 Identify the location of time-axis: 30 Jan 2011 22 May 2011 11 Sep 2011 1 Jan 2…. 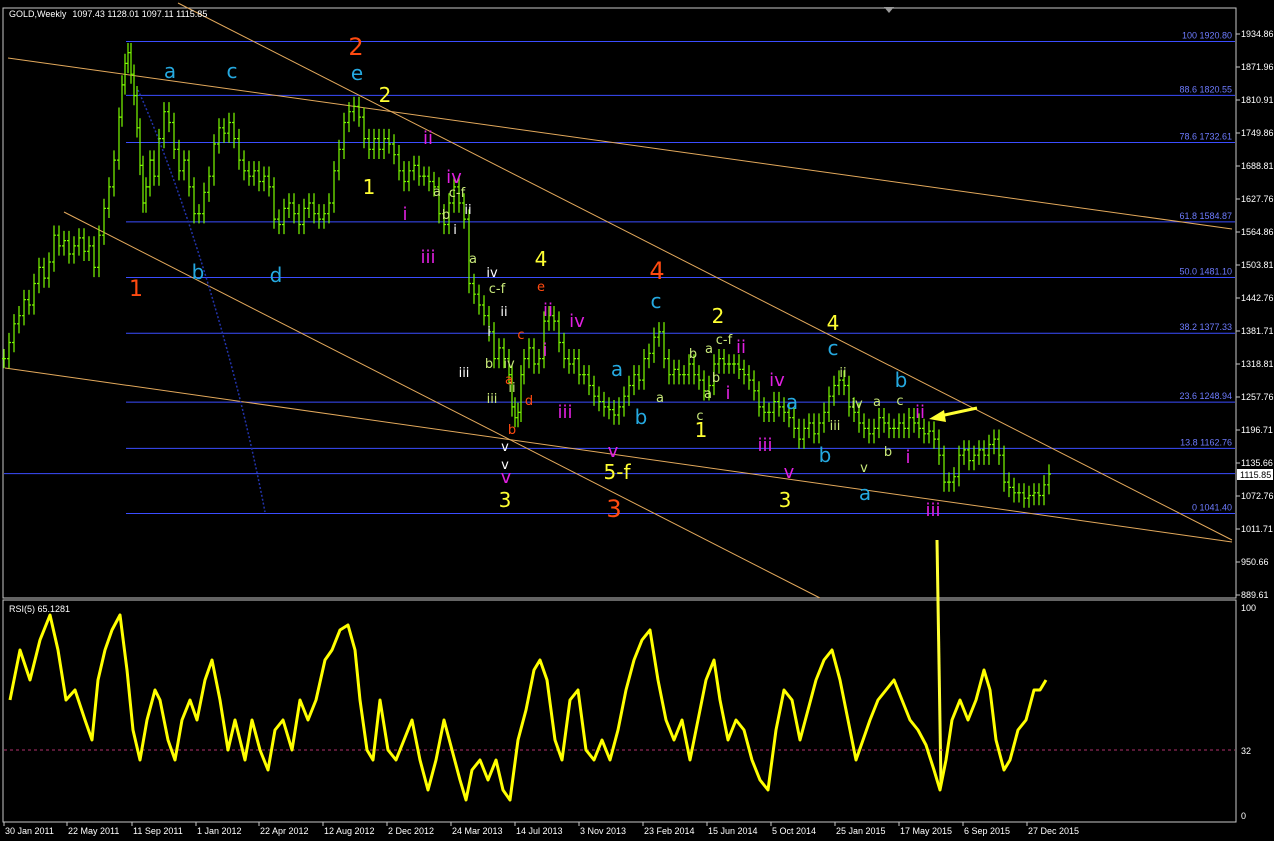
(541, 829).